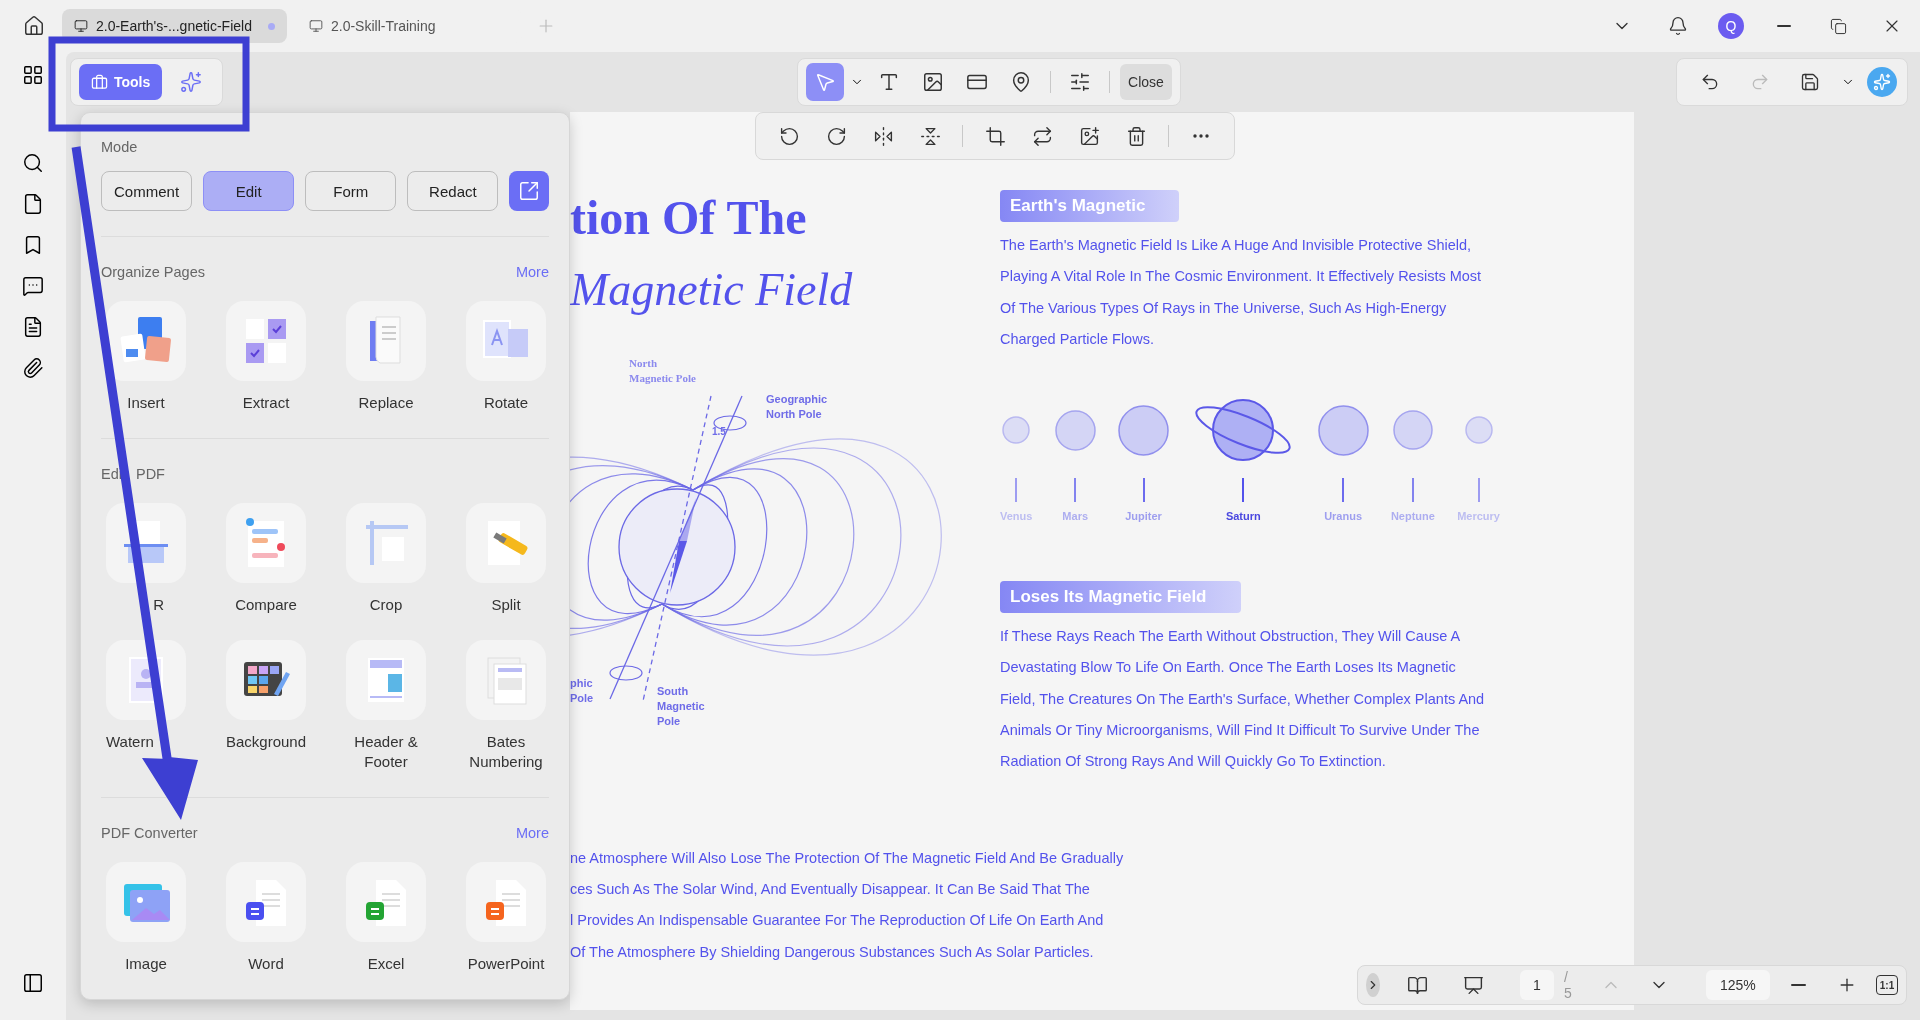 Image resolution: width=1920 pixels, height=1020 pixels. What do you see at coordinates (1042, 136) in the screenshot?
I see `repeat-icon` at bounding box center [1042, 136].